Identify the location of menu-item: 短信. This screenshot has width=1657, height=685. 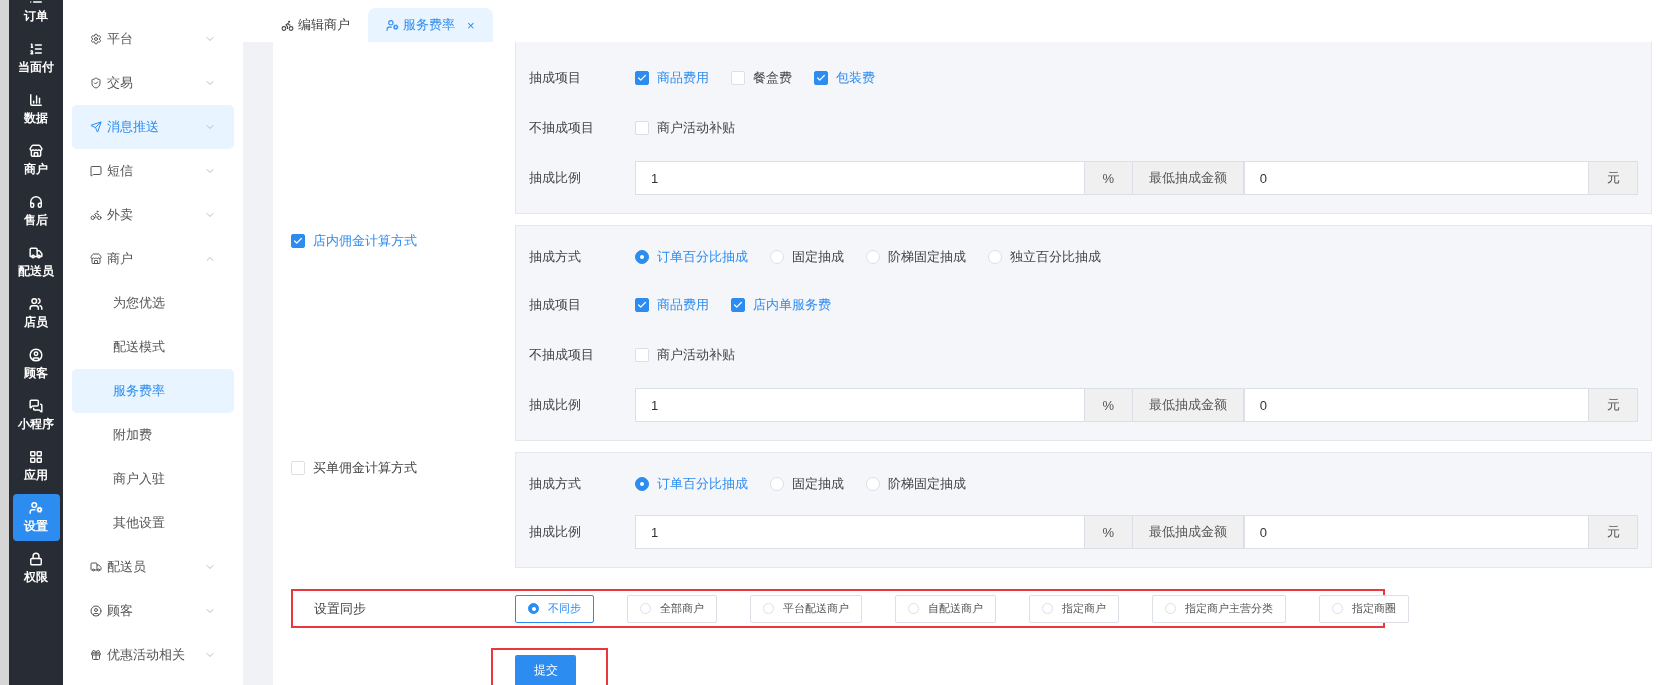
(153, 171).